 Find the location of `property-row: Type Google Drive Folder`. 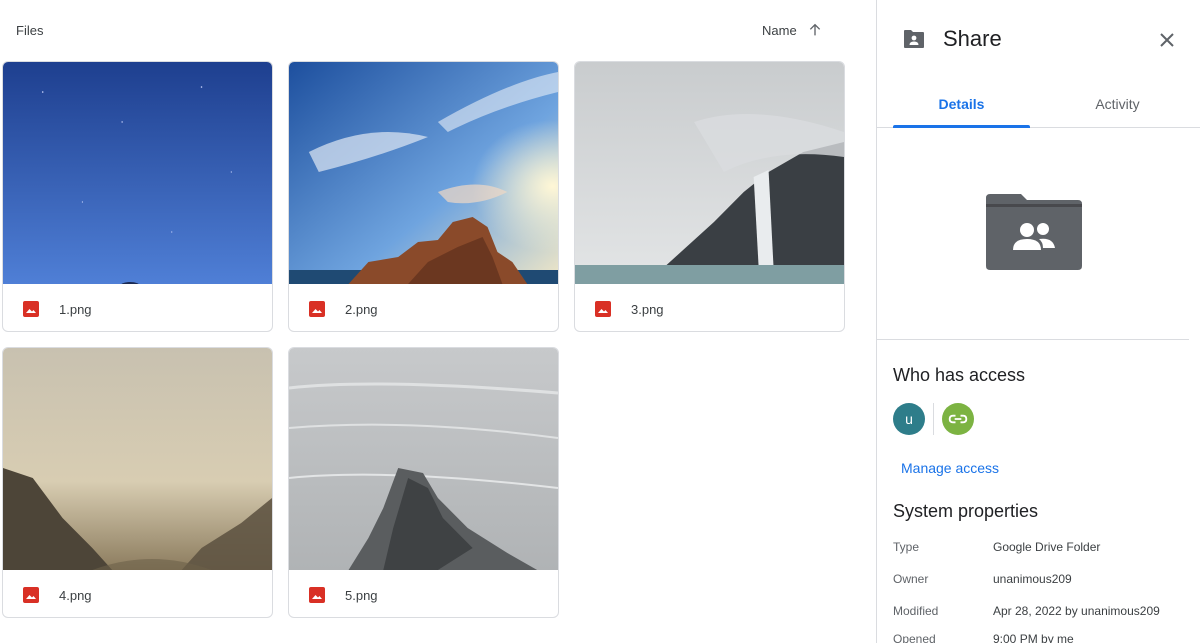

property-row: Type Google Drive Folder is located at coordinates (1043, 549).